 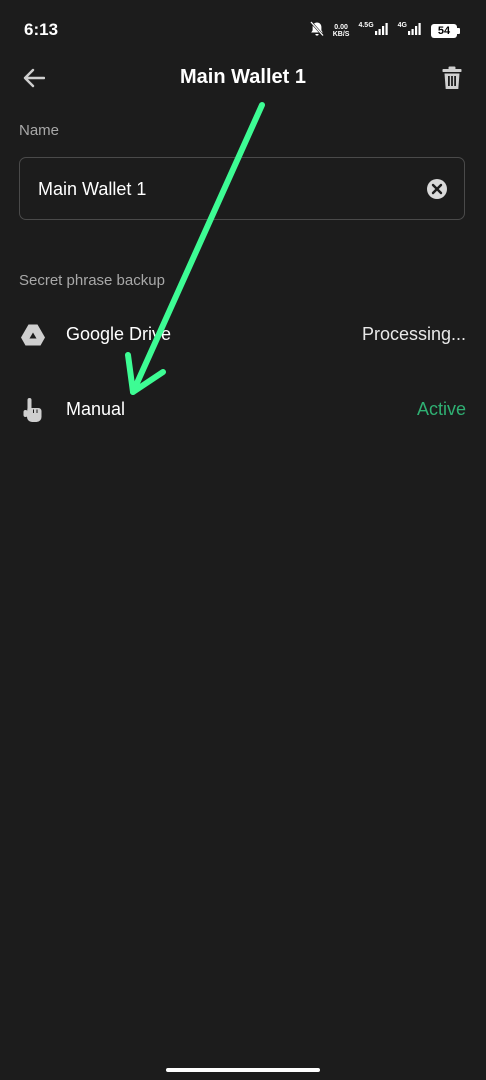 I want to click on google-drive-icon, so click(x=33, y=335).